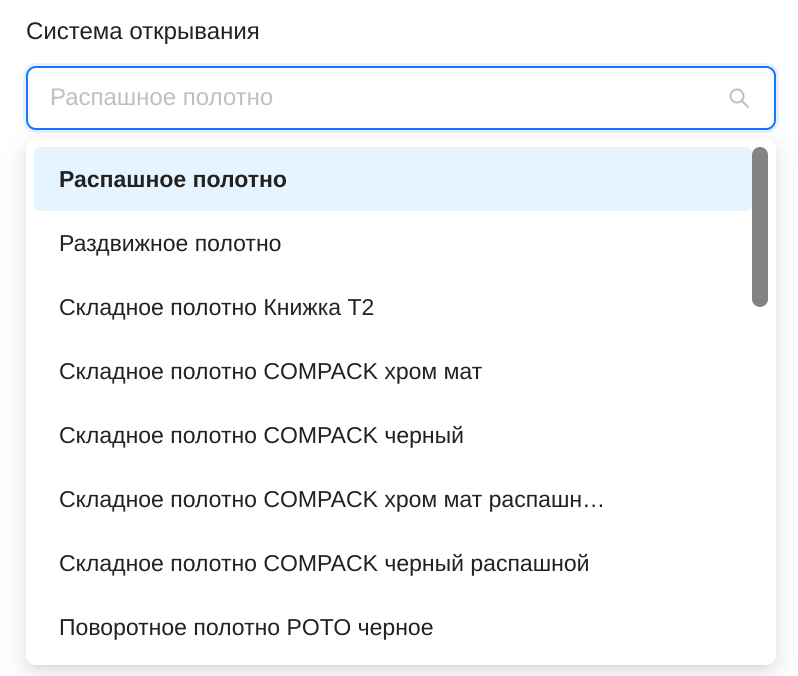  What do you see at coordinates (393, 371) in the screenshot?
I see `dropdown-option: Складное полотно COMPACK хром мат` at bounding box center [393, 371].